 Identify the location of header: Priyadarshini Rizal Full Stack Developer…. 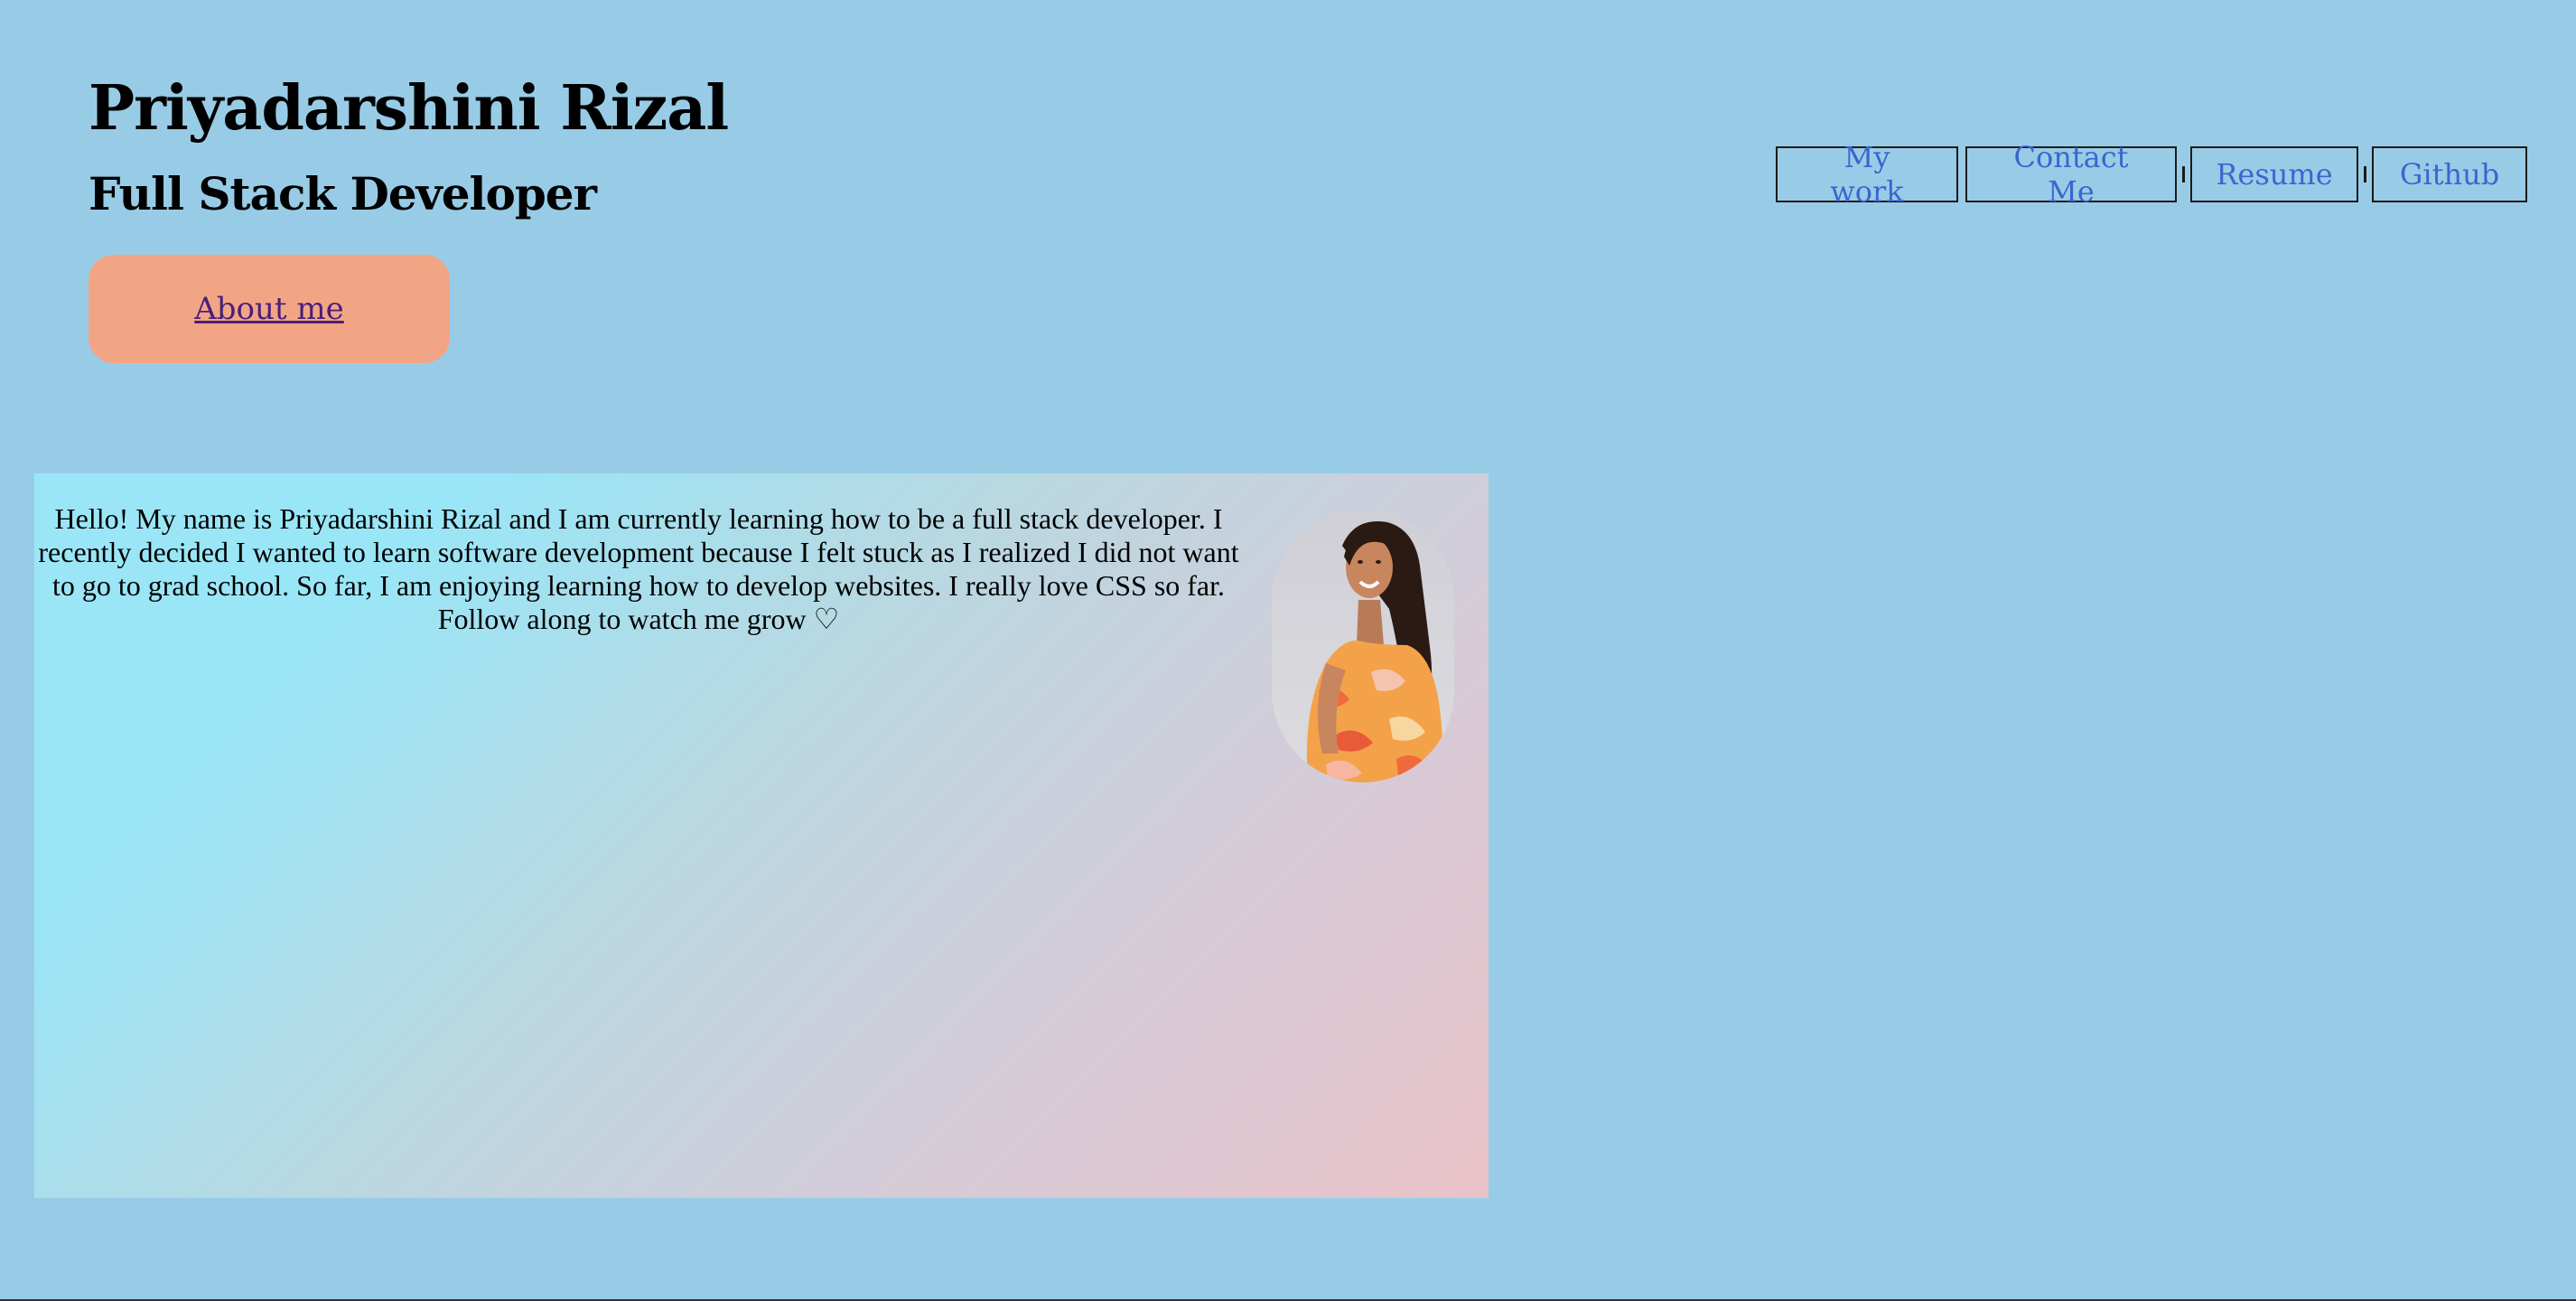
(409, 217).